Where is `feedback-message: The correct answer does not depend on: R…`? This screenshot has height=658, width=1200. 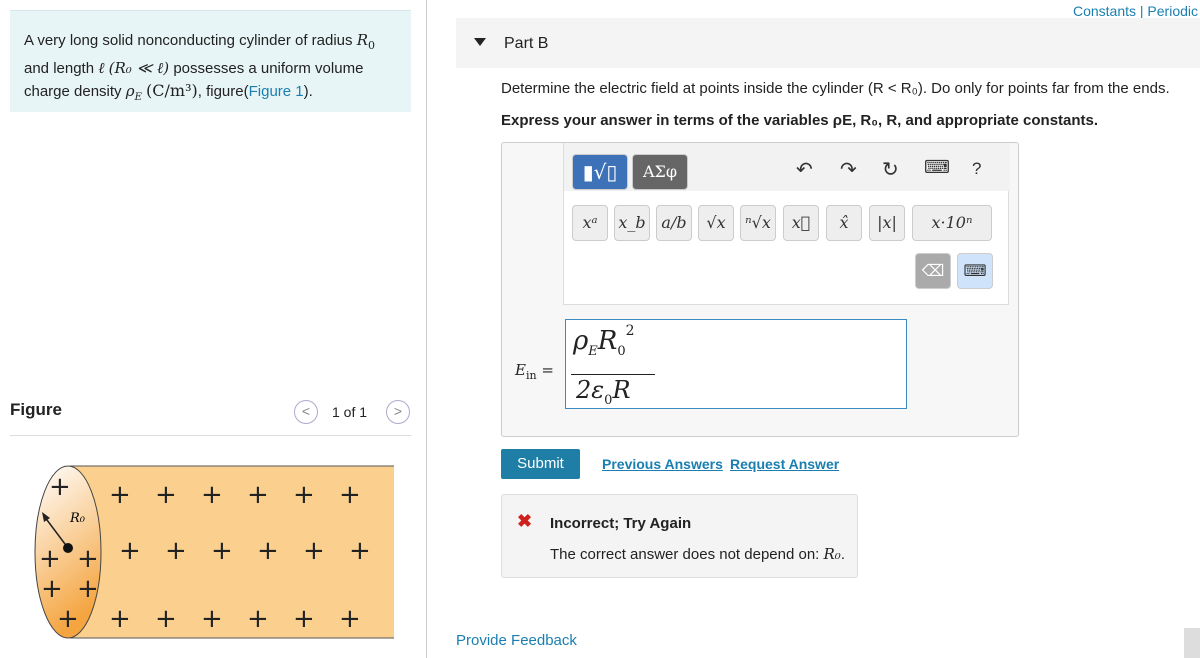 feedback-message: The correct answer does not depend on: R… is located at coordinates (697, 554).